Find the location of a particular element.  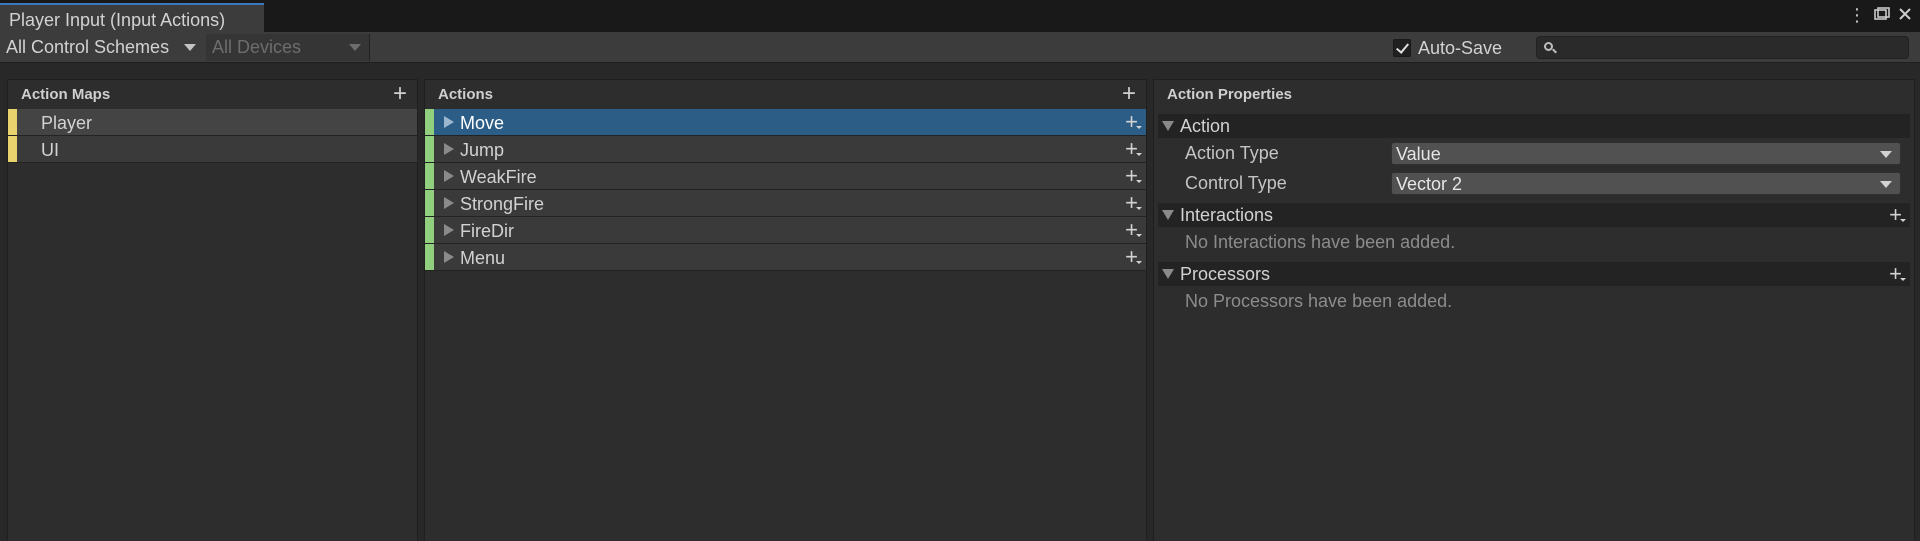

devices-label: All Devices is located at coordinates (257, 47).